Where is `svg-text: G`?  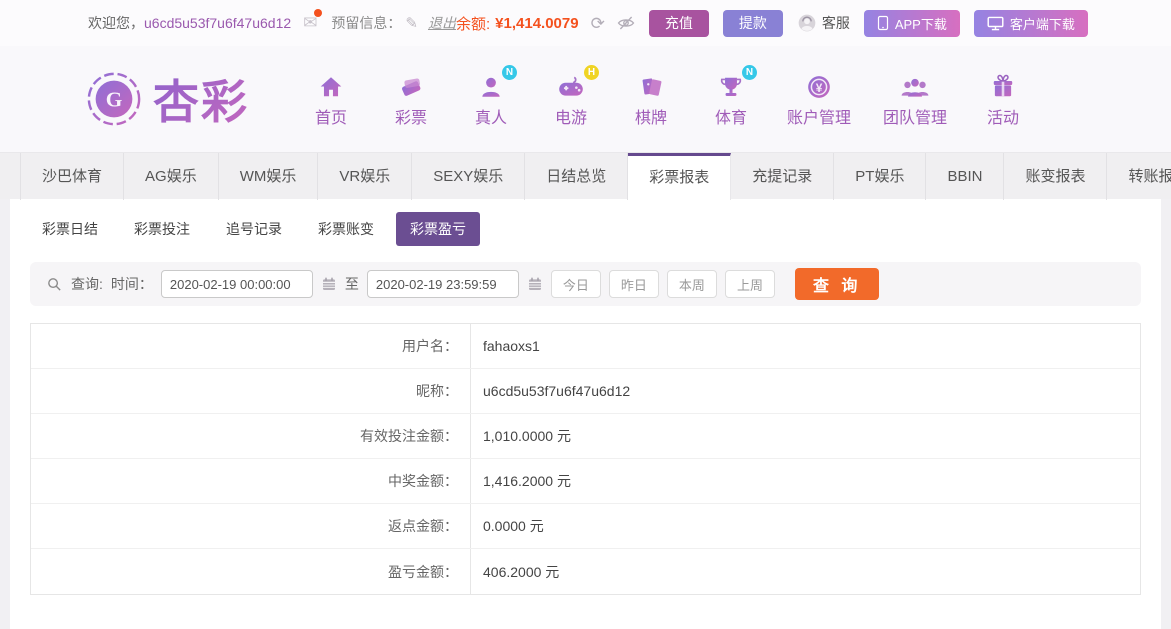 svg-text: G is located at coordinates (114, 100).